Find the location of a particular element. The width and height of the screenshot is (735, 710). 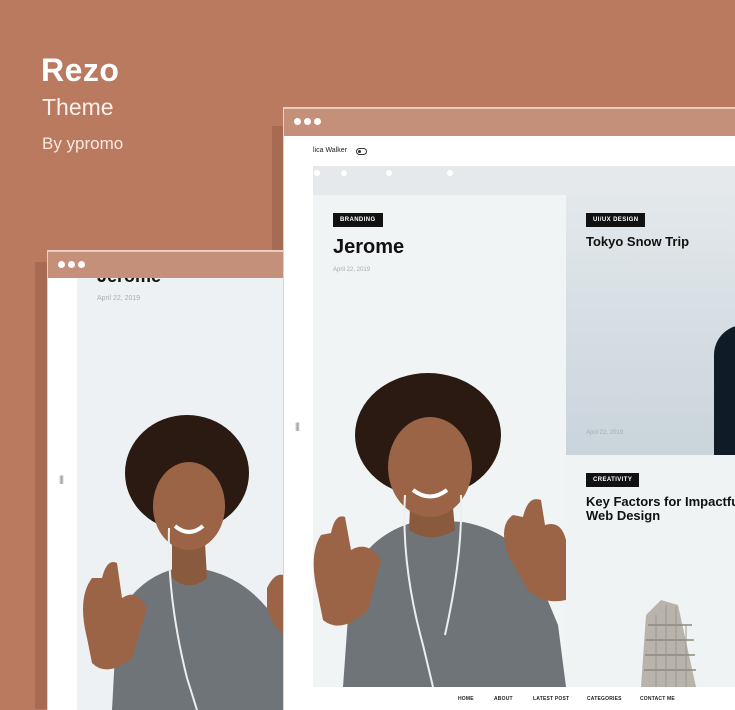

category-tag: CREATIVITY is located at coordinates (613, 480).